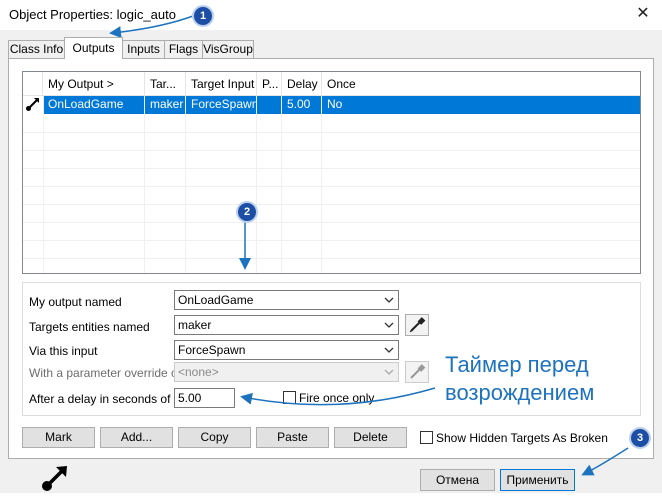 This screenshot has height=496, width=662. I want to click on tab-outputs: Outputs, so click(93, 48).